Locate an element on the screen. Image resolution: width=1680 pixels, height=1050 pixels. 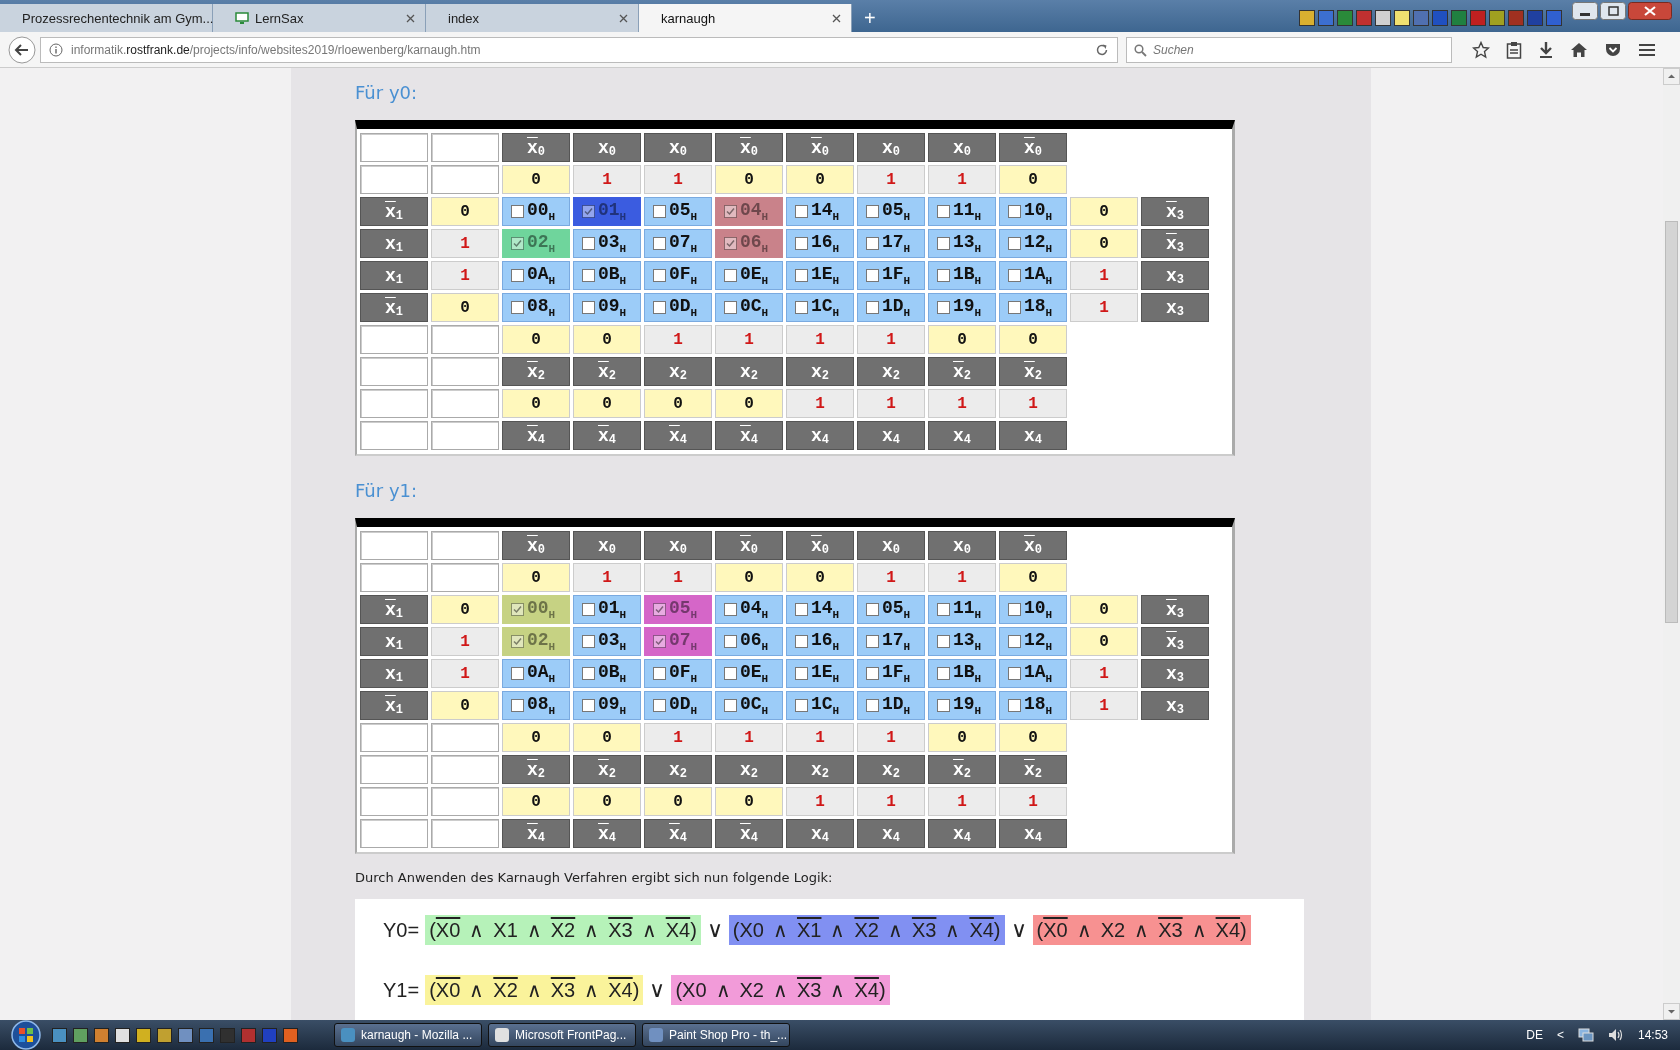
menu-icon is located at coordinates (1647, 49).